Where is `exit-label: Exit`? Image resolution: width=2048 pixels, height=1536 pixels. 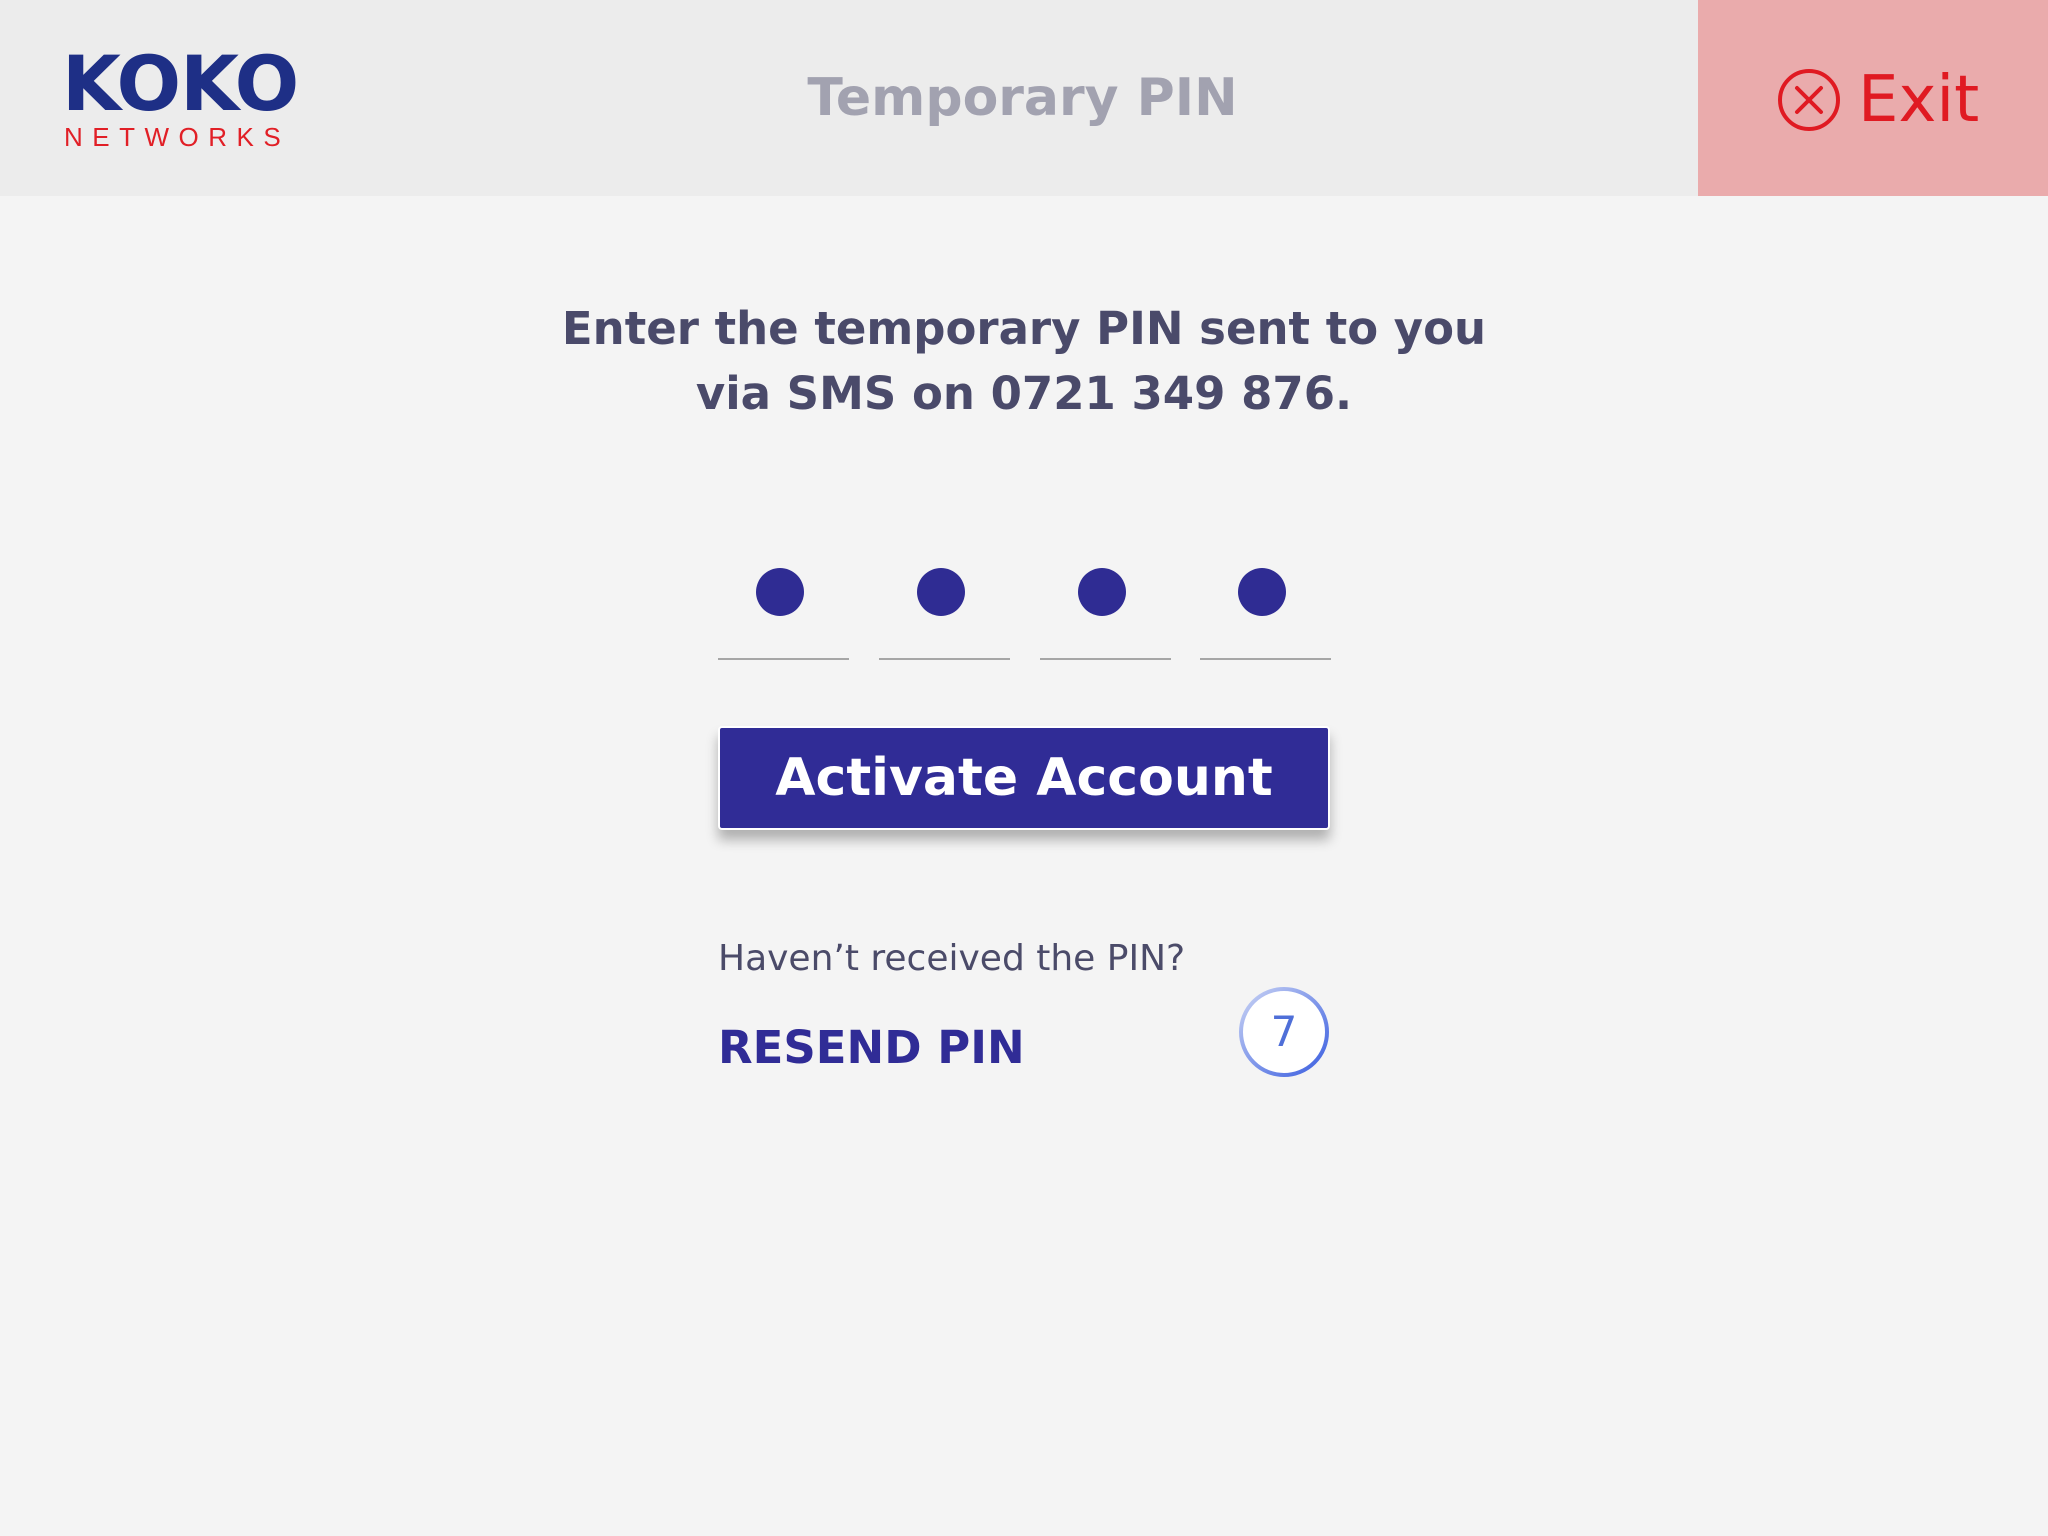
exit-label: Exit is located at coordinates (1919, 100).